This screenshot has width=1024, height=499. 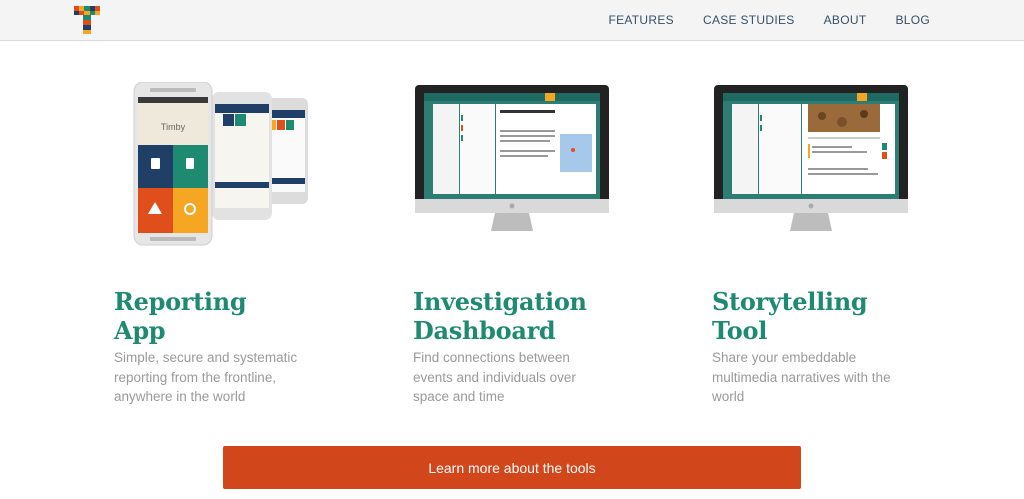 I want to click on timby-logo, so click(x=87, y=20).